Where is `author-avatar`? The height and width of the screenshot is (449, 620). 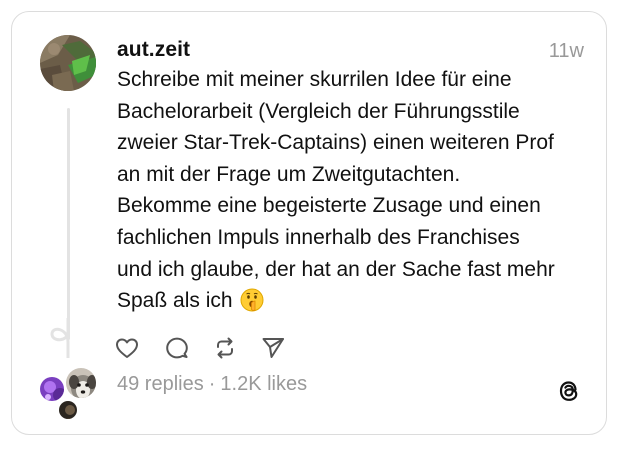 author-avatar is located at coordinates (68, 63).